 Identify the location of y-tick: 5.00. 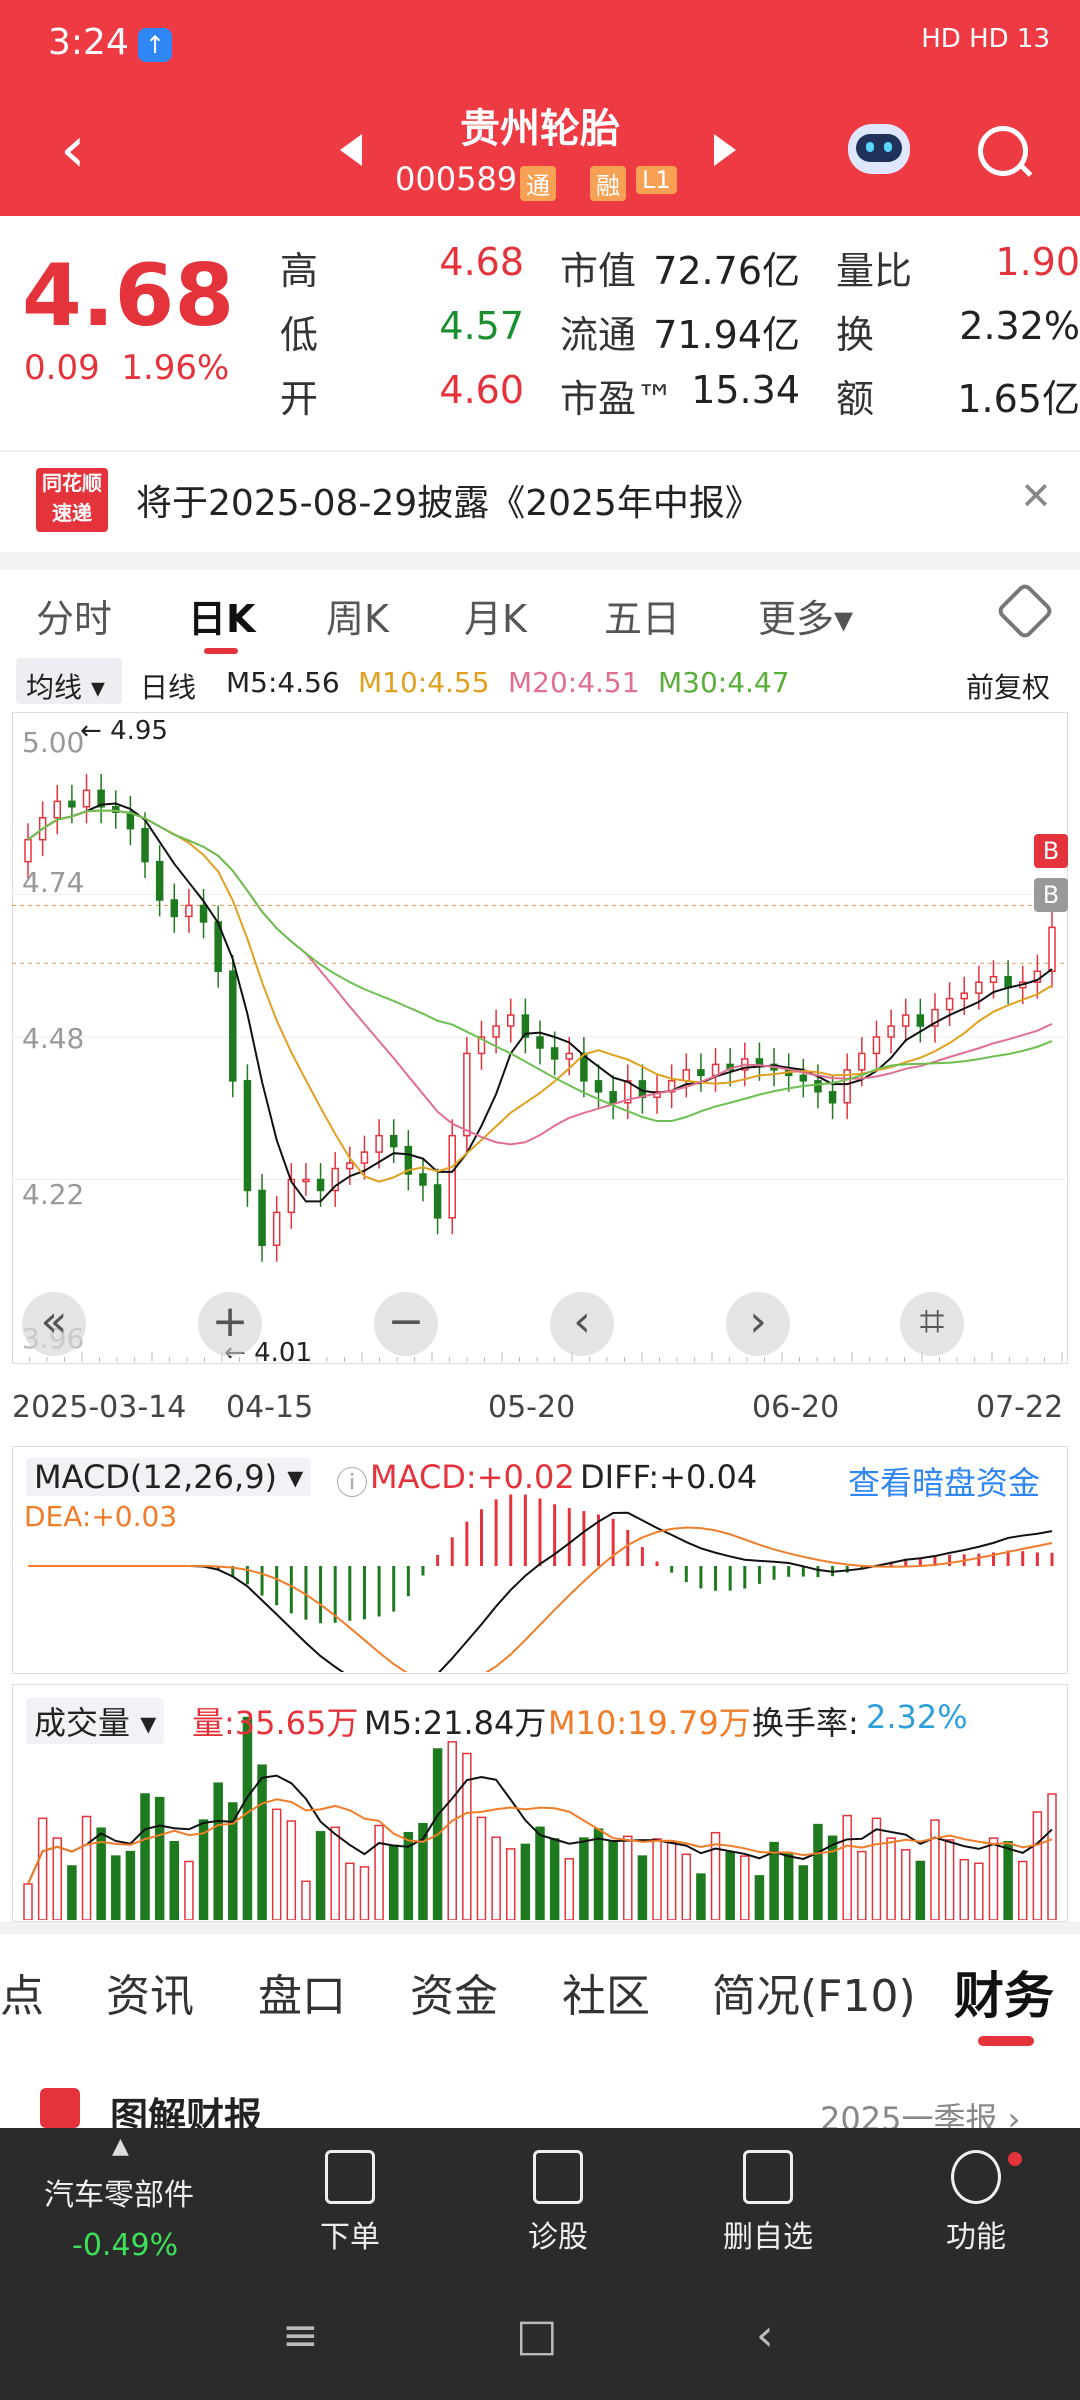
(53, 742).